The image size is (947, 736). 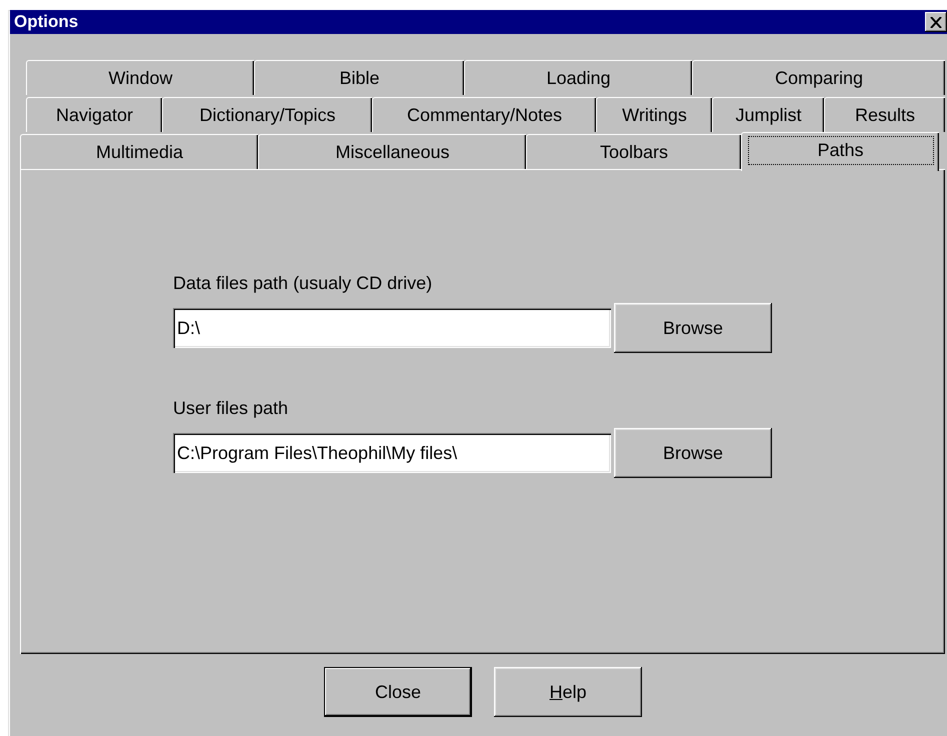 What do you see at coordinates (359, 77) in the screenshot?
I see `tab: Bible` at bounding box center [359, 77].